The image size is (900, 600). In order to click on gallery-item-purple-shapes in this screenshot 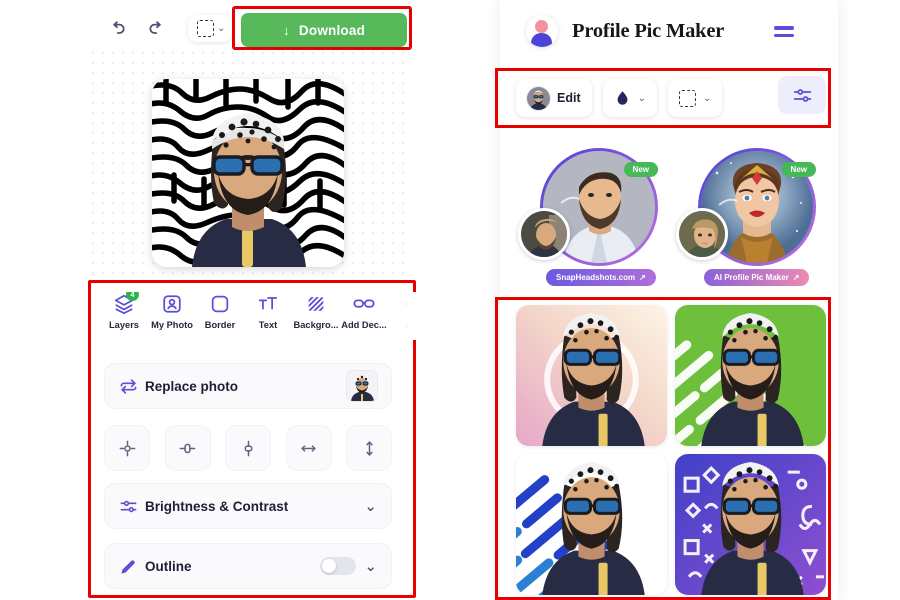, I will do `click(750, 524)`.